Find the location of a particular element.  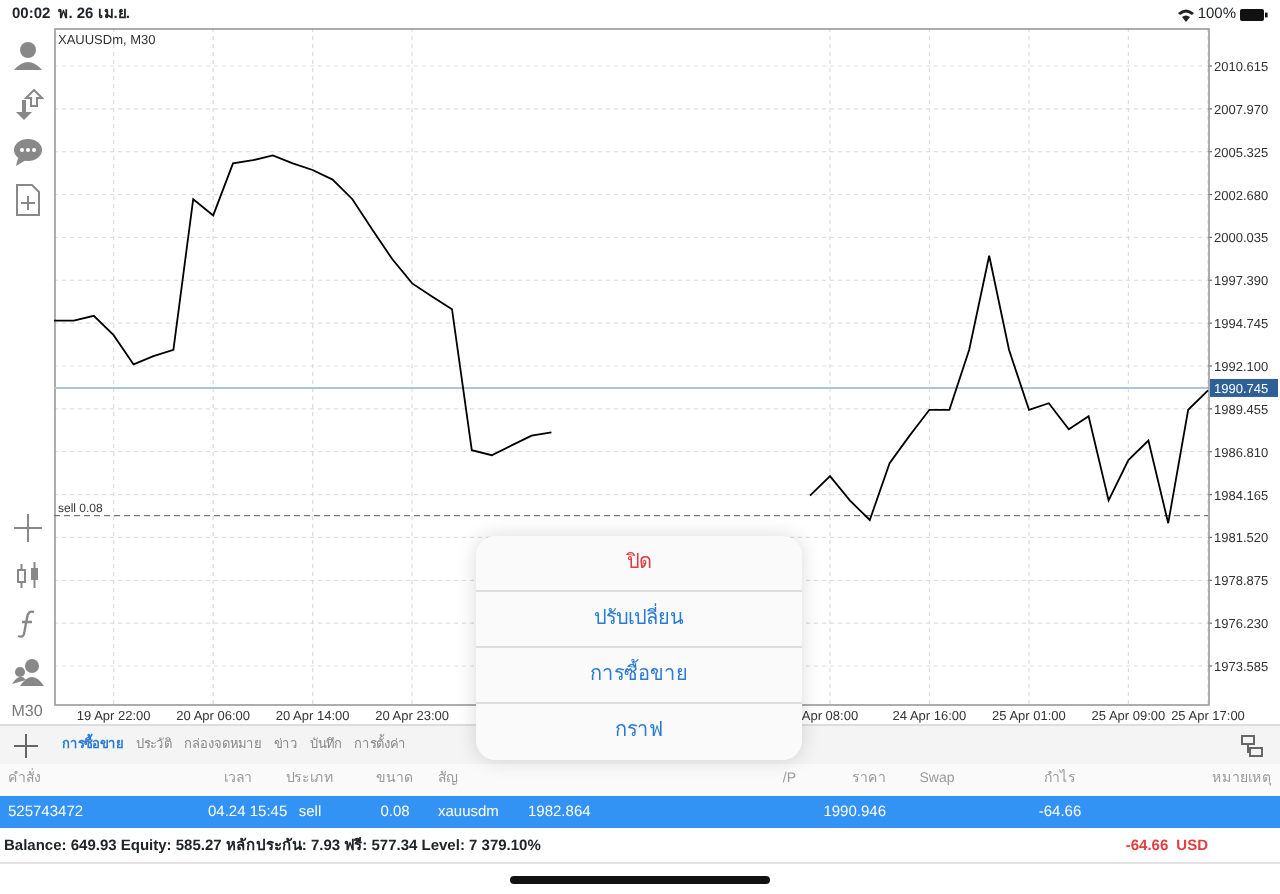

menu-item: ปรับเปลี่ยน is located at coordinates (639, 620).